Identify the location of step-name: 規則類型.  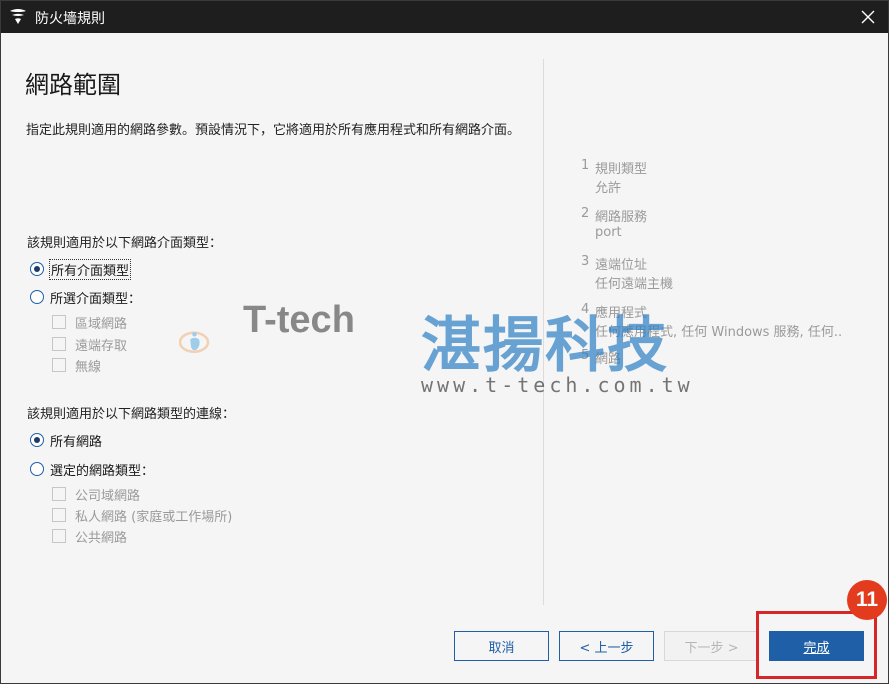
(621, 169).